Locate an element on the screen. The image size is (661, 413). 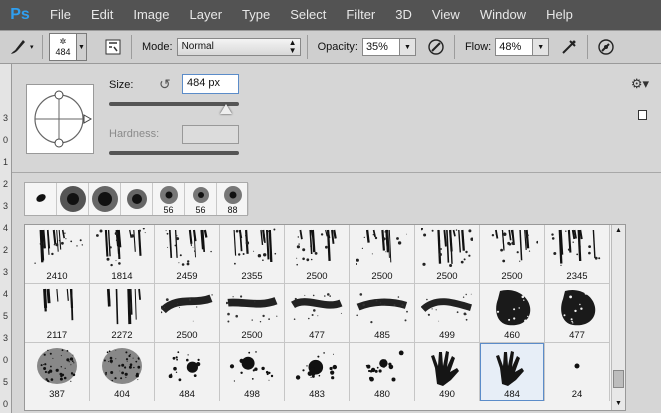
brush-preset: 404 is located at coordinates (122, 372).